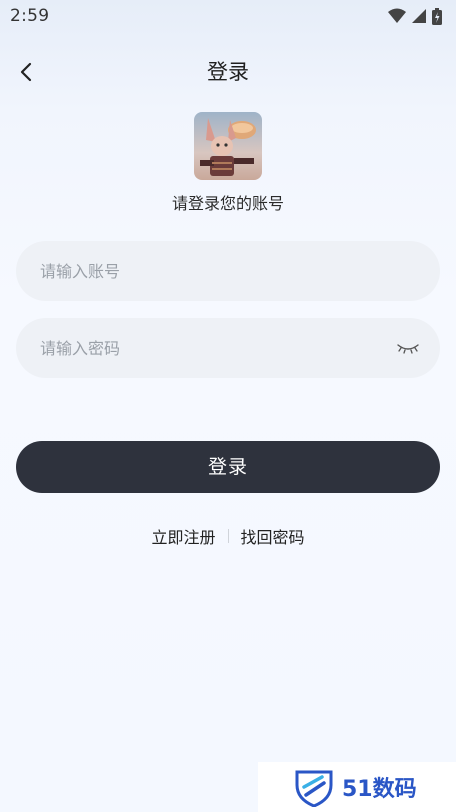  What do you see at coordinates (314, 788) in the screenshot?
I see `shield-logo-icon` at bounding box center [314, 788].